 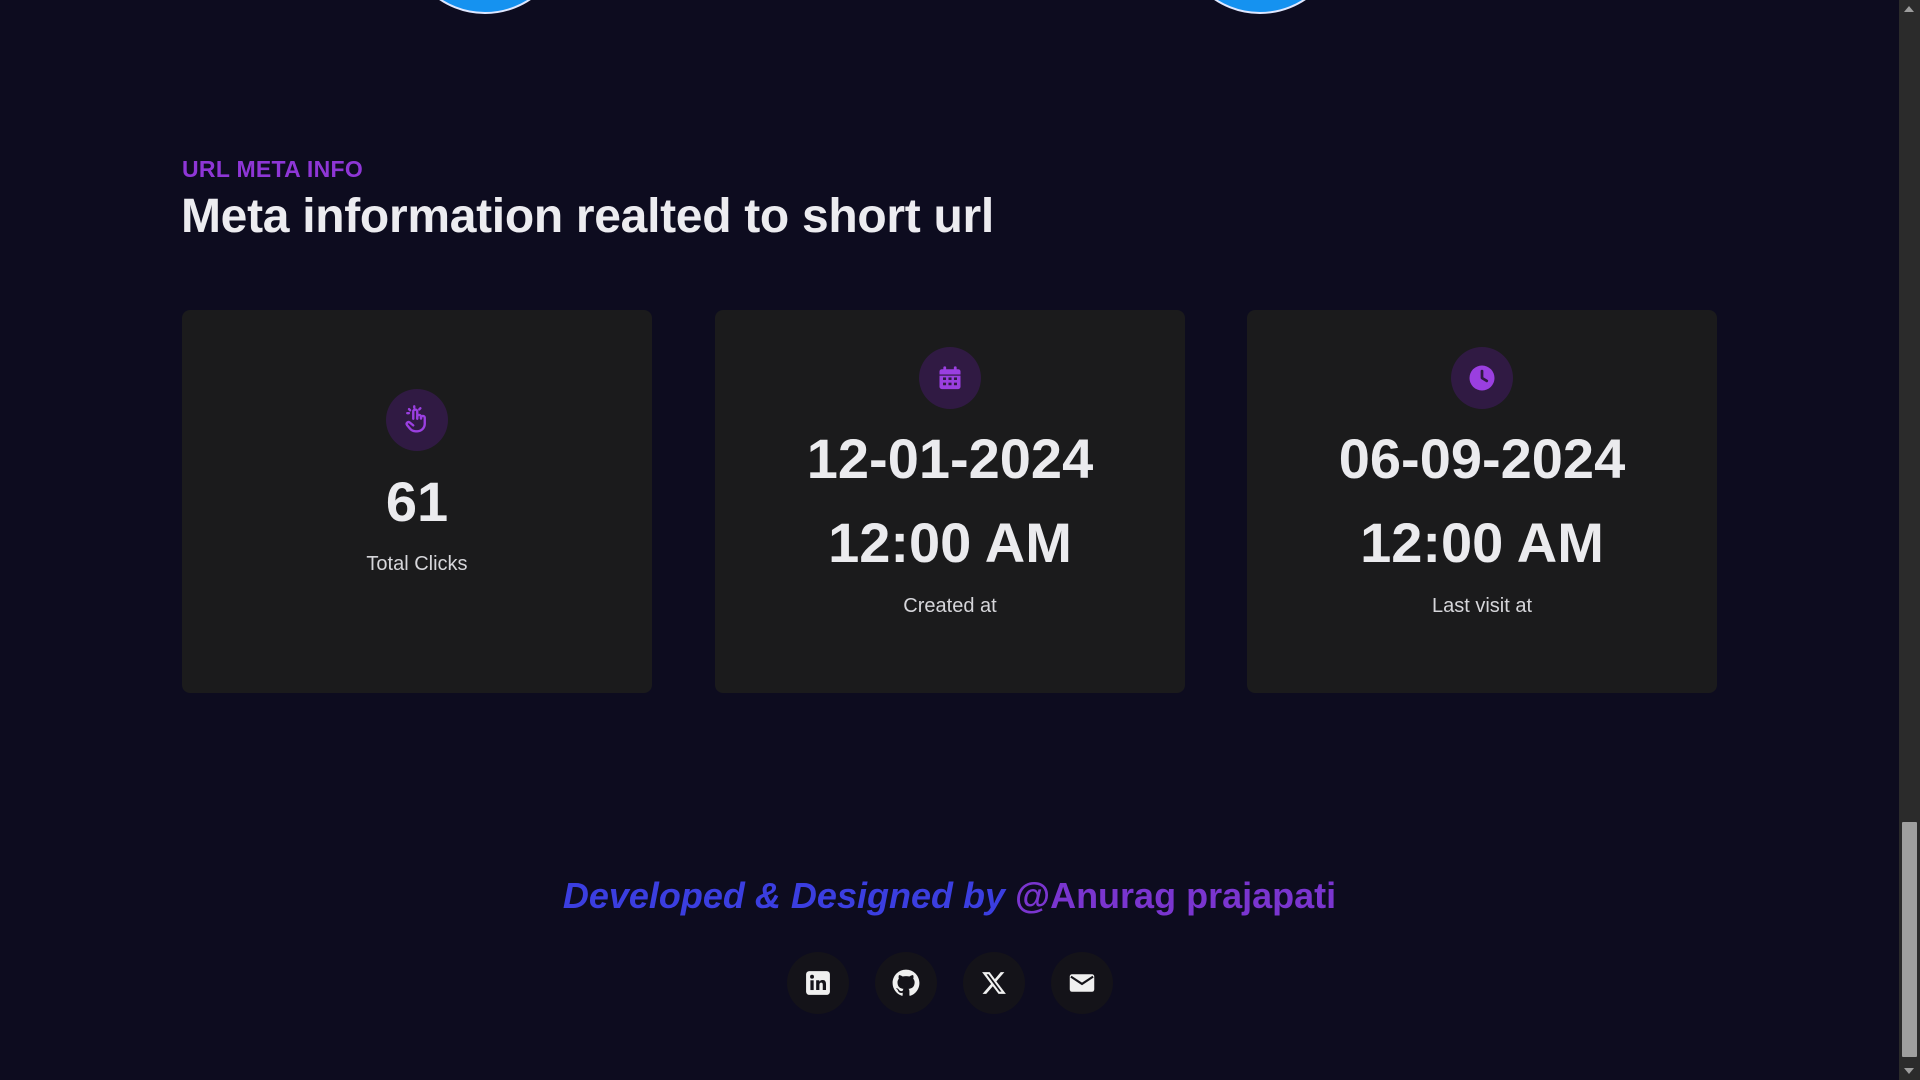 I want to click on clock-icon, so click(x=1482, y=378).